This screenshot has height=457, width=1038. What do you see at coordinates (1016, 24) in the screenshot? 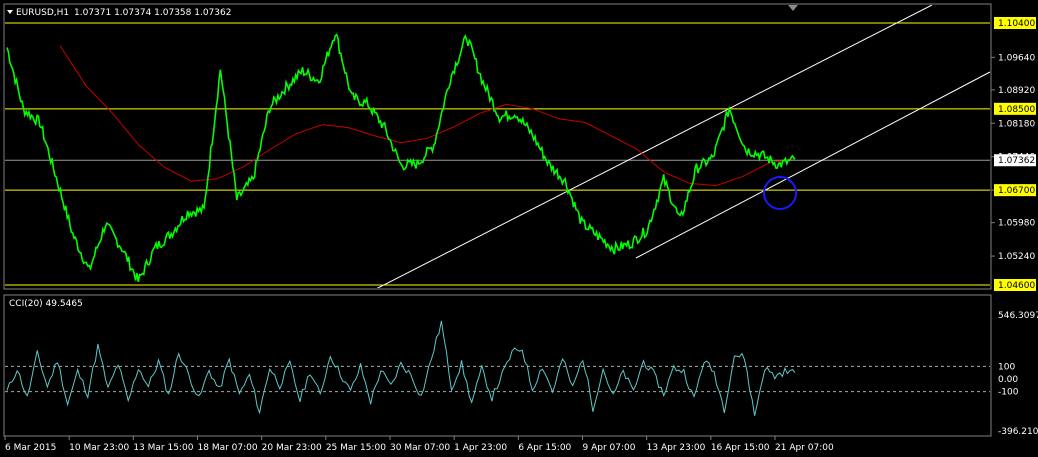
I see `level-price-label: 1.10400` at bounding box center [1016, 24].